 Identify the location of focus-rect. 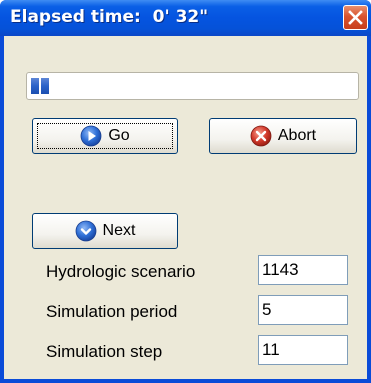
(105, 136).